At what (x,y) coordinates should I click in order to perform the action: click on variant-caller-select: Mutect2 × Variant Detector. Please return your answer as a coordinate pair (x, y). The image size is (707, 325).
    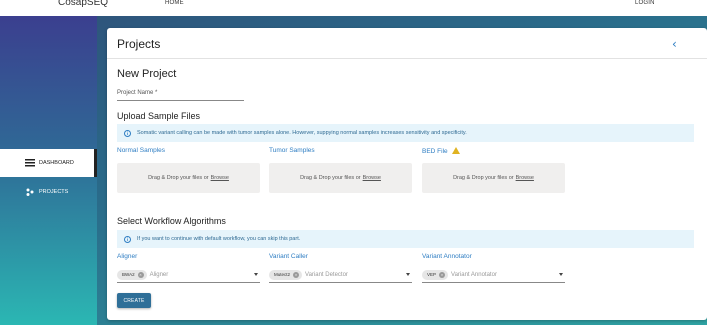
    Looking at the image, I should click on (340, 275).